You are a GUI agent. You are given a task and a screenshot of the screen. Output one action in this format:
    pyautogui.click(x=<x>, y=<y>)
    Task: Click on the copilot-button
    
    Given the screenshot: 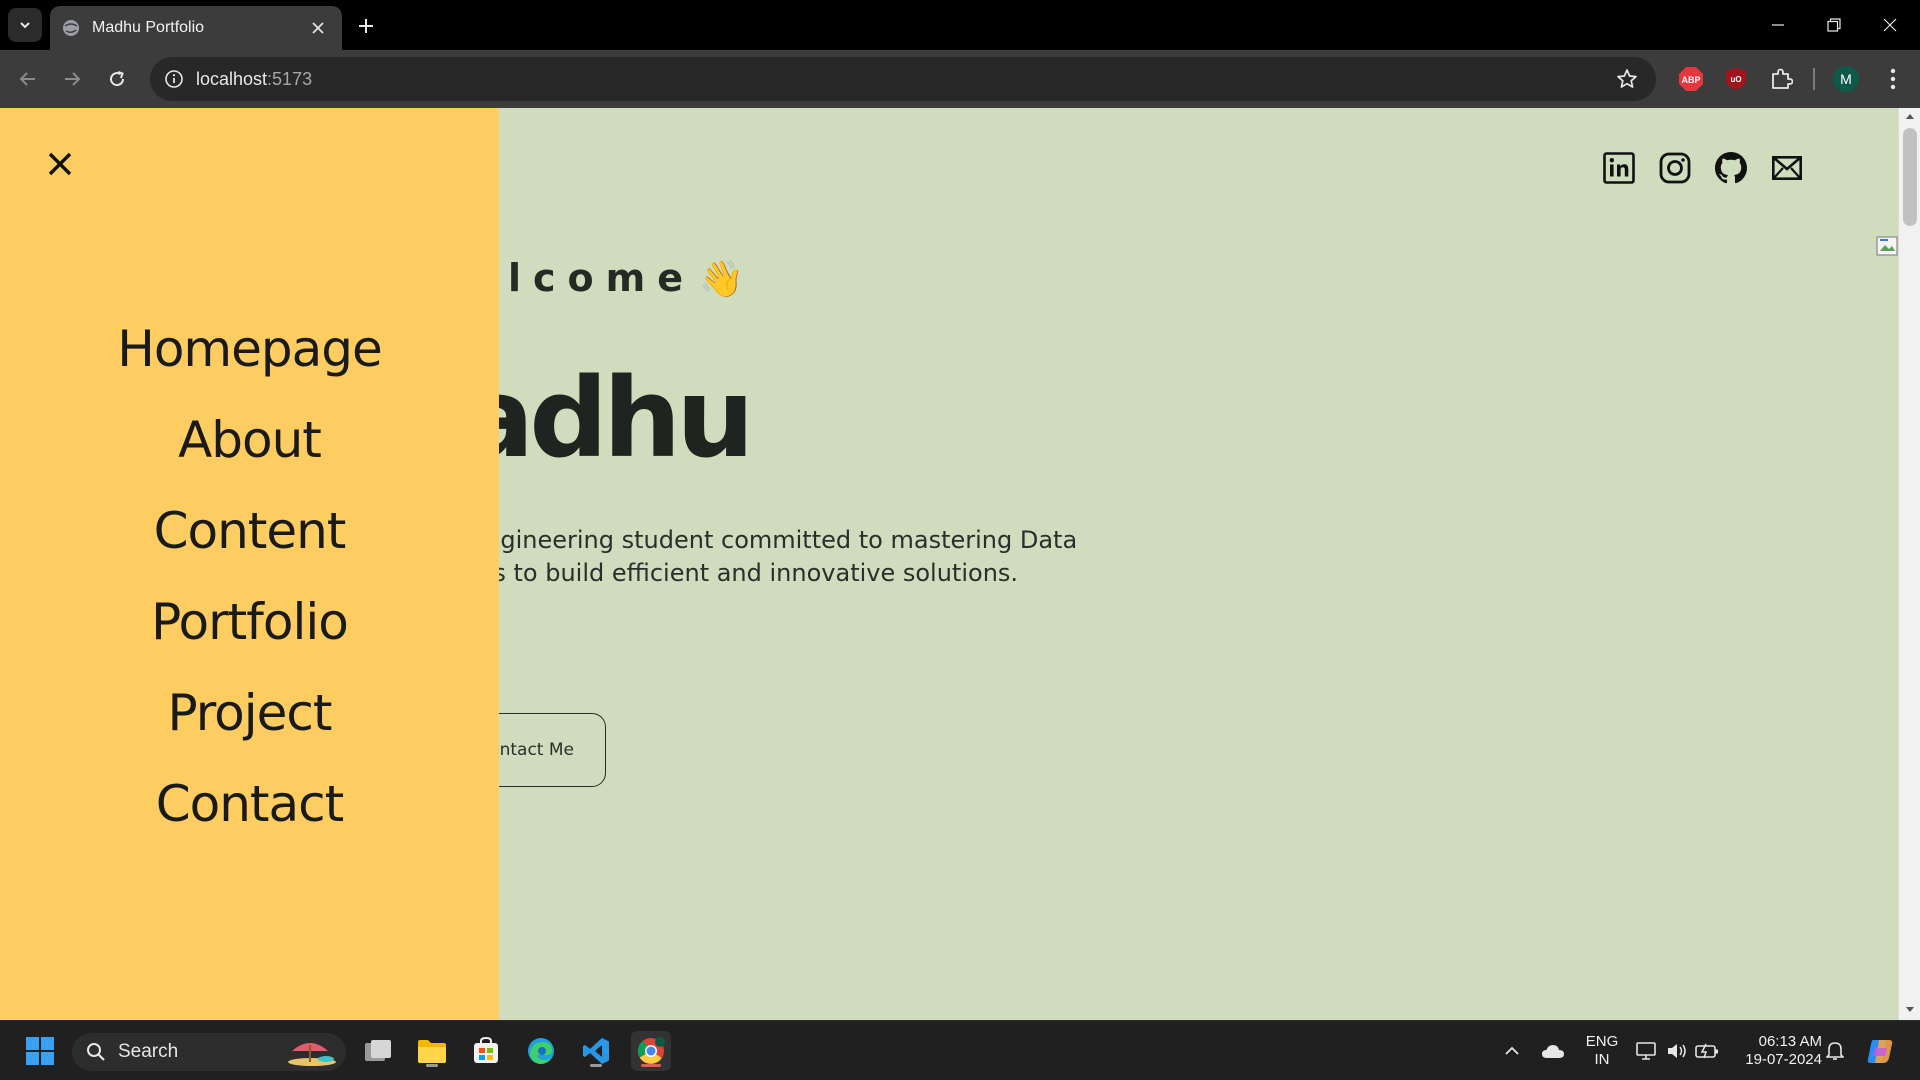 What is the action you would take?
    pyautogui.click(x=1880, y=1051)
    